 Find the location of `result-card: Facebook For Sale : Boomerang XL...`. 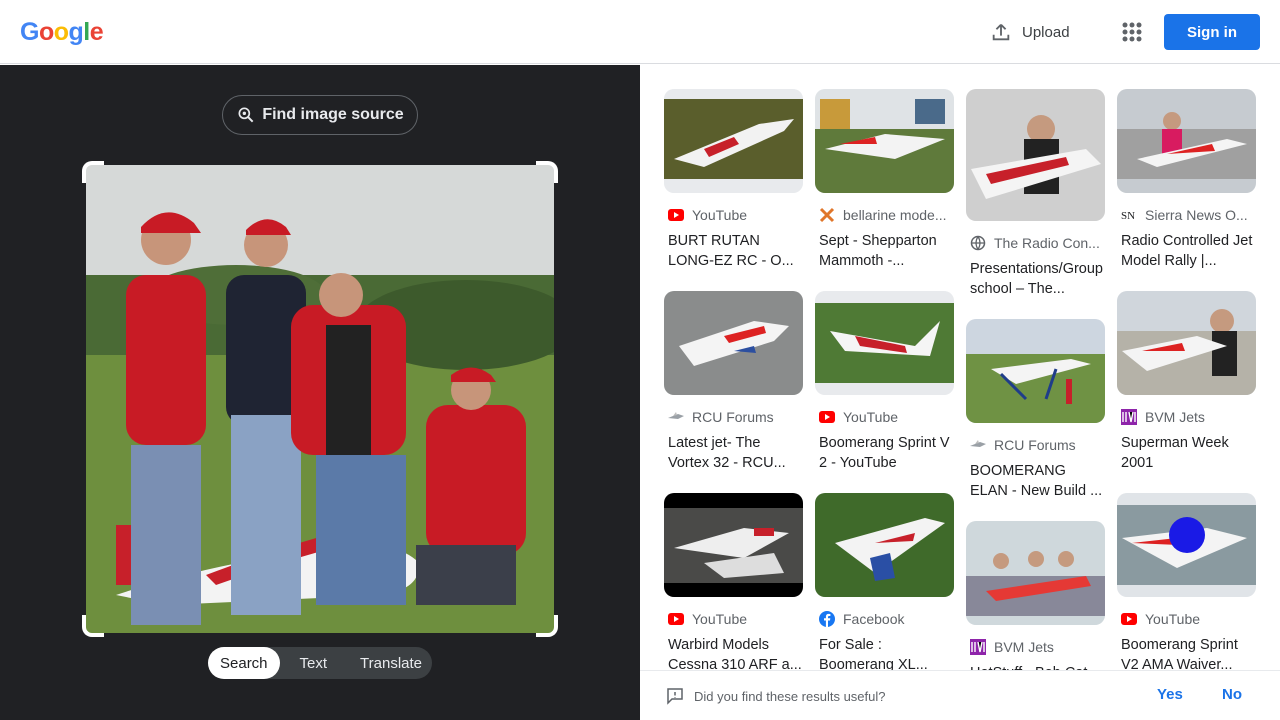

result-card: Facebook For Sale : Boomerang XL... is located at coordinates (884, 584).